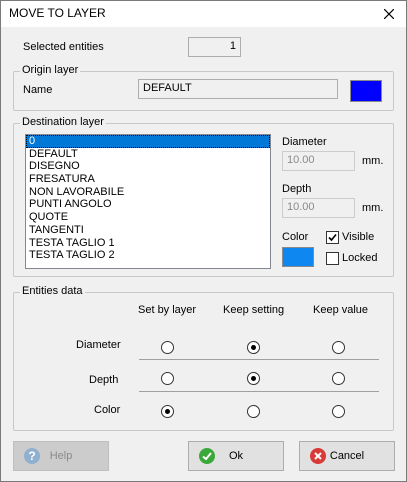 The height and width of the screenshot is (482, 407). I want to click on depth-label: Depth, so click(297, 189).